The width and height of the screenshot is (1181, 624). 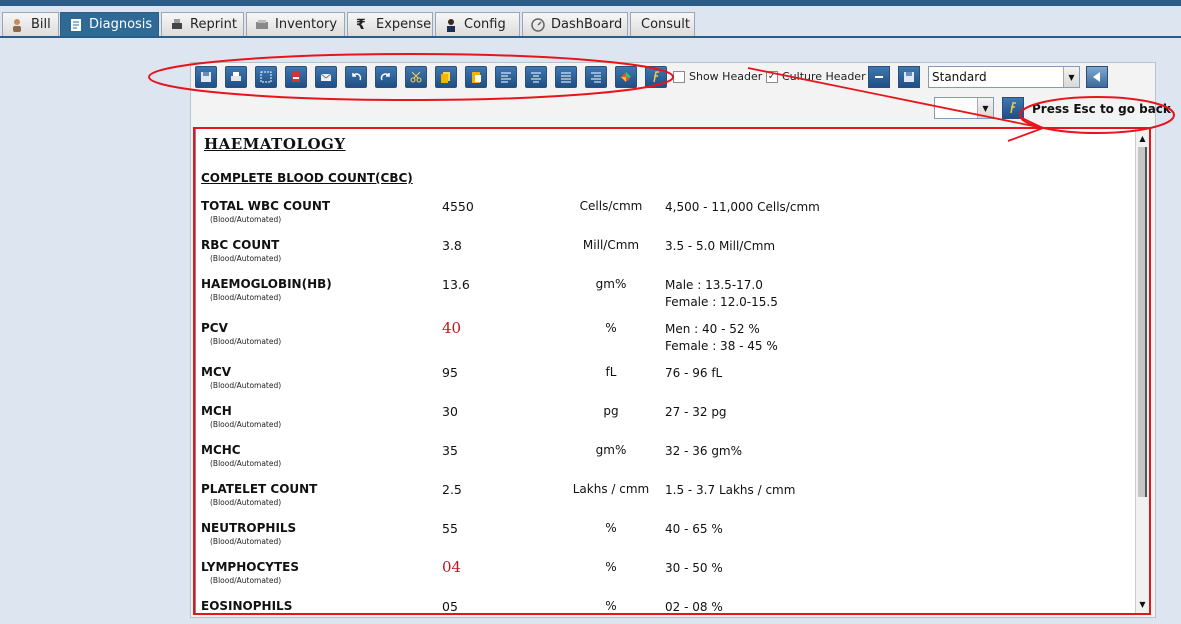 What do you see at coordinates (694, 568) in the screenshot?
I see `reference-range-line: 30 - 50 %` at bounding box center [694, 568].